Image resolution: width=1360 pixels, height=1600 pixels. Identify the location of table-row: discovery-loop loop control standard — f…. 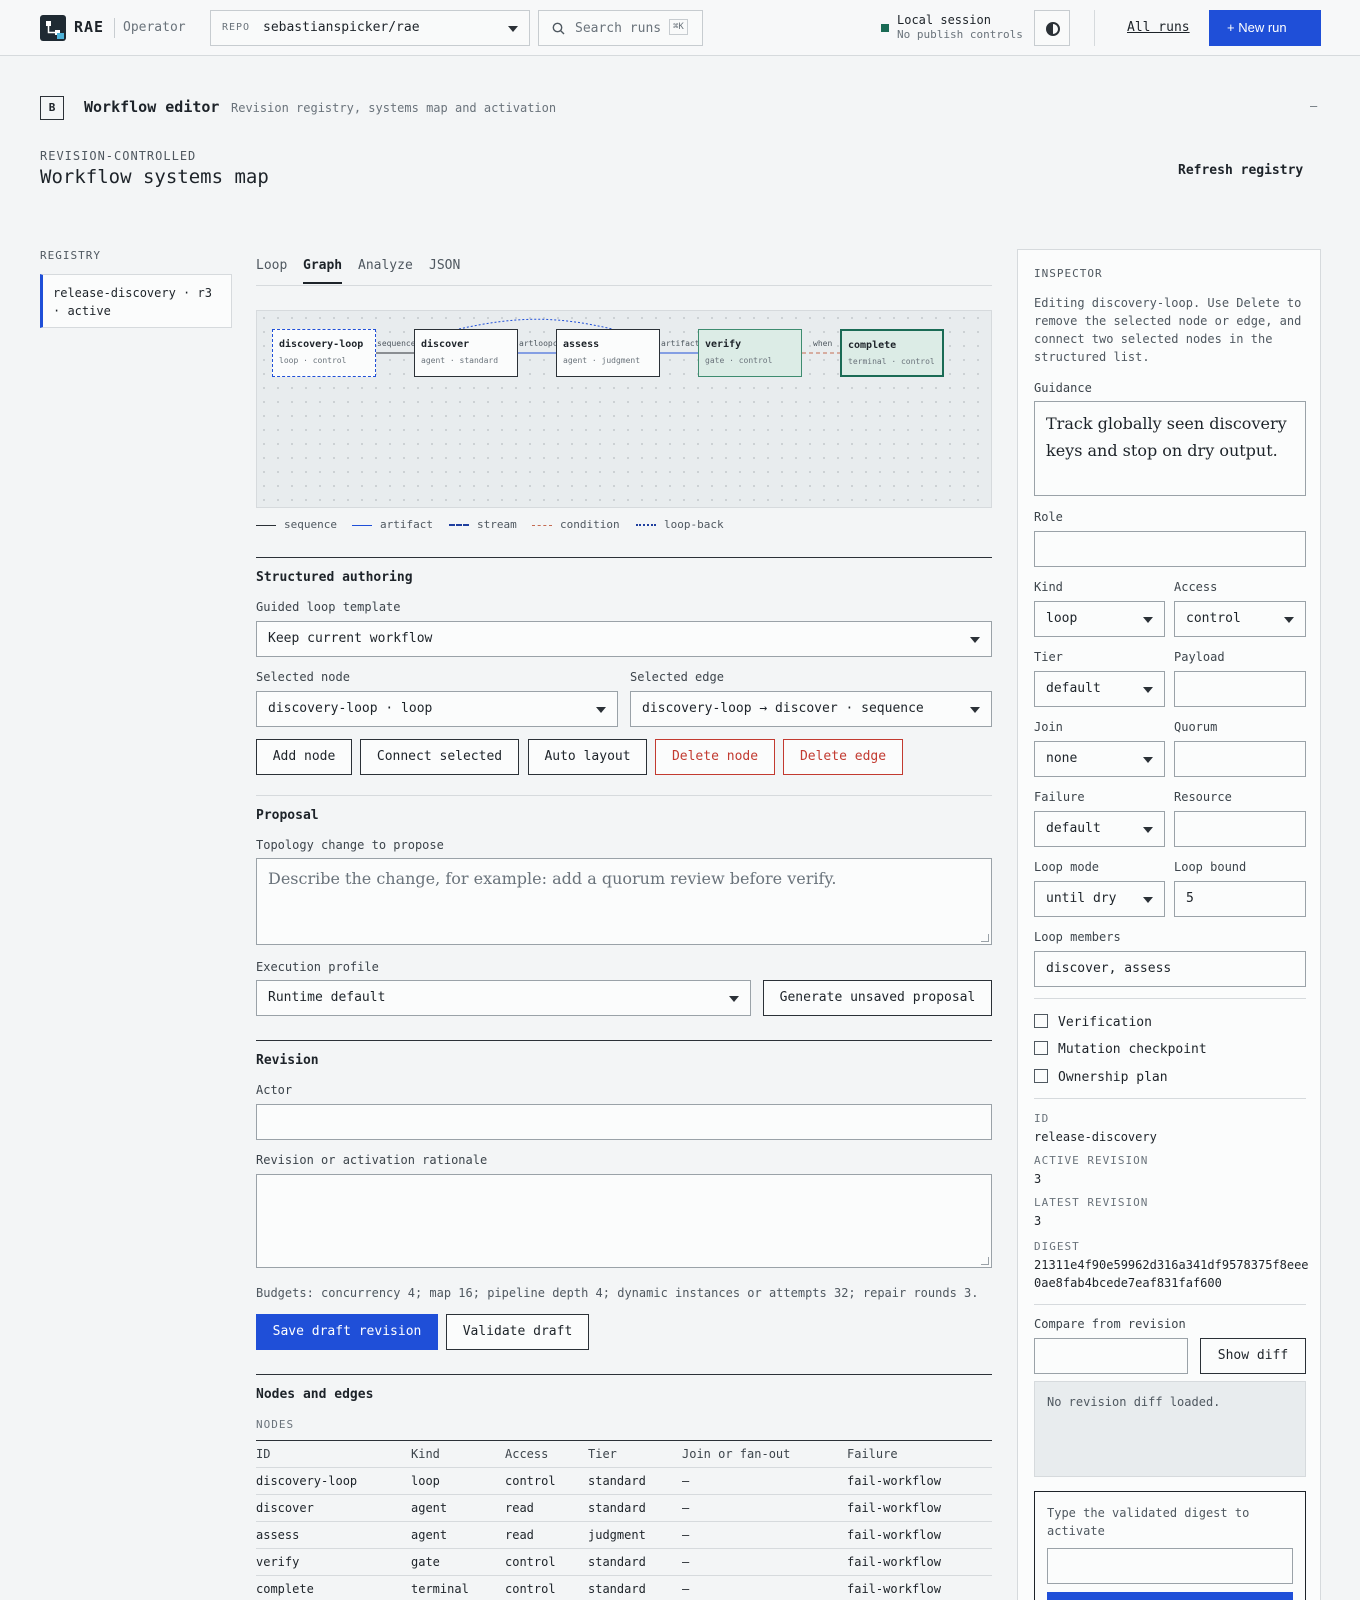
(624, 1481).